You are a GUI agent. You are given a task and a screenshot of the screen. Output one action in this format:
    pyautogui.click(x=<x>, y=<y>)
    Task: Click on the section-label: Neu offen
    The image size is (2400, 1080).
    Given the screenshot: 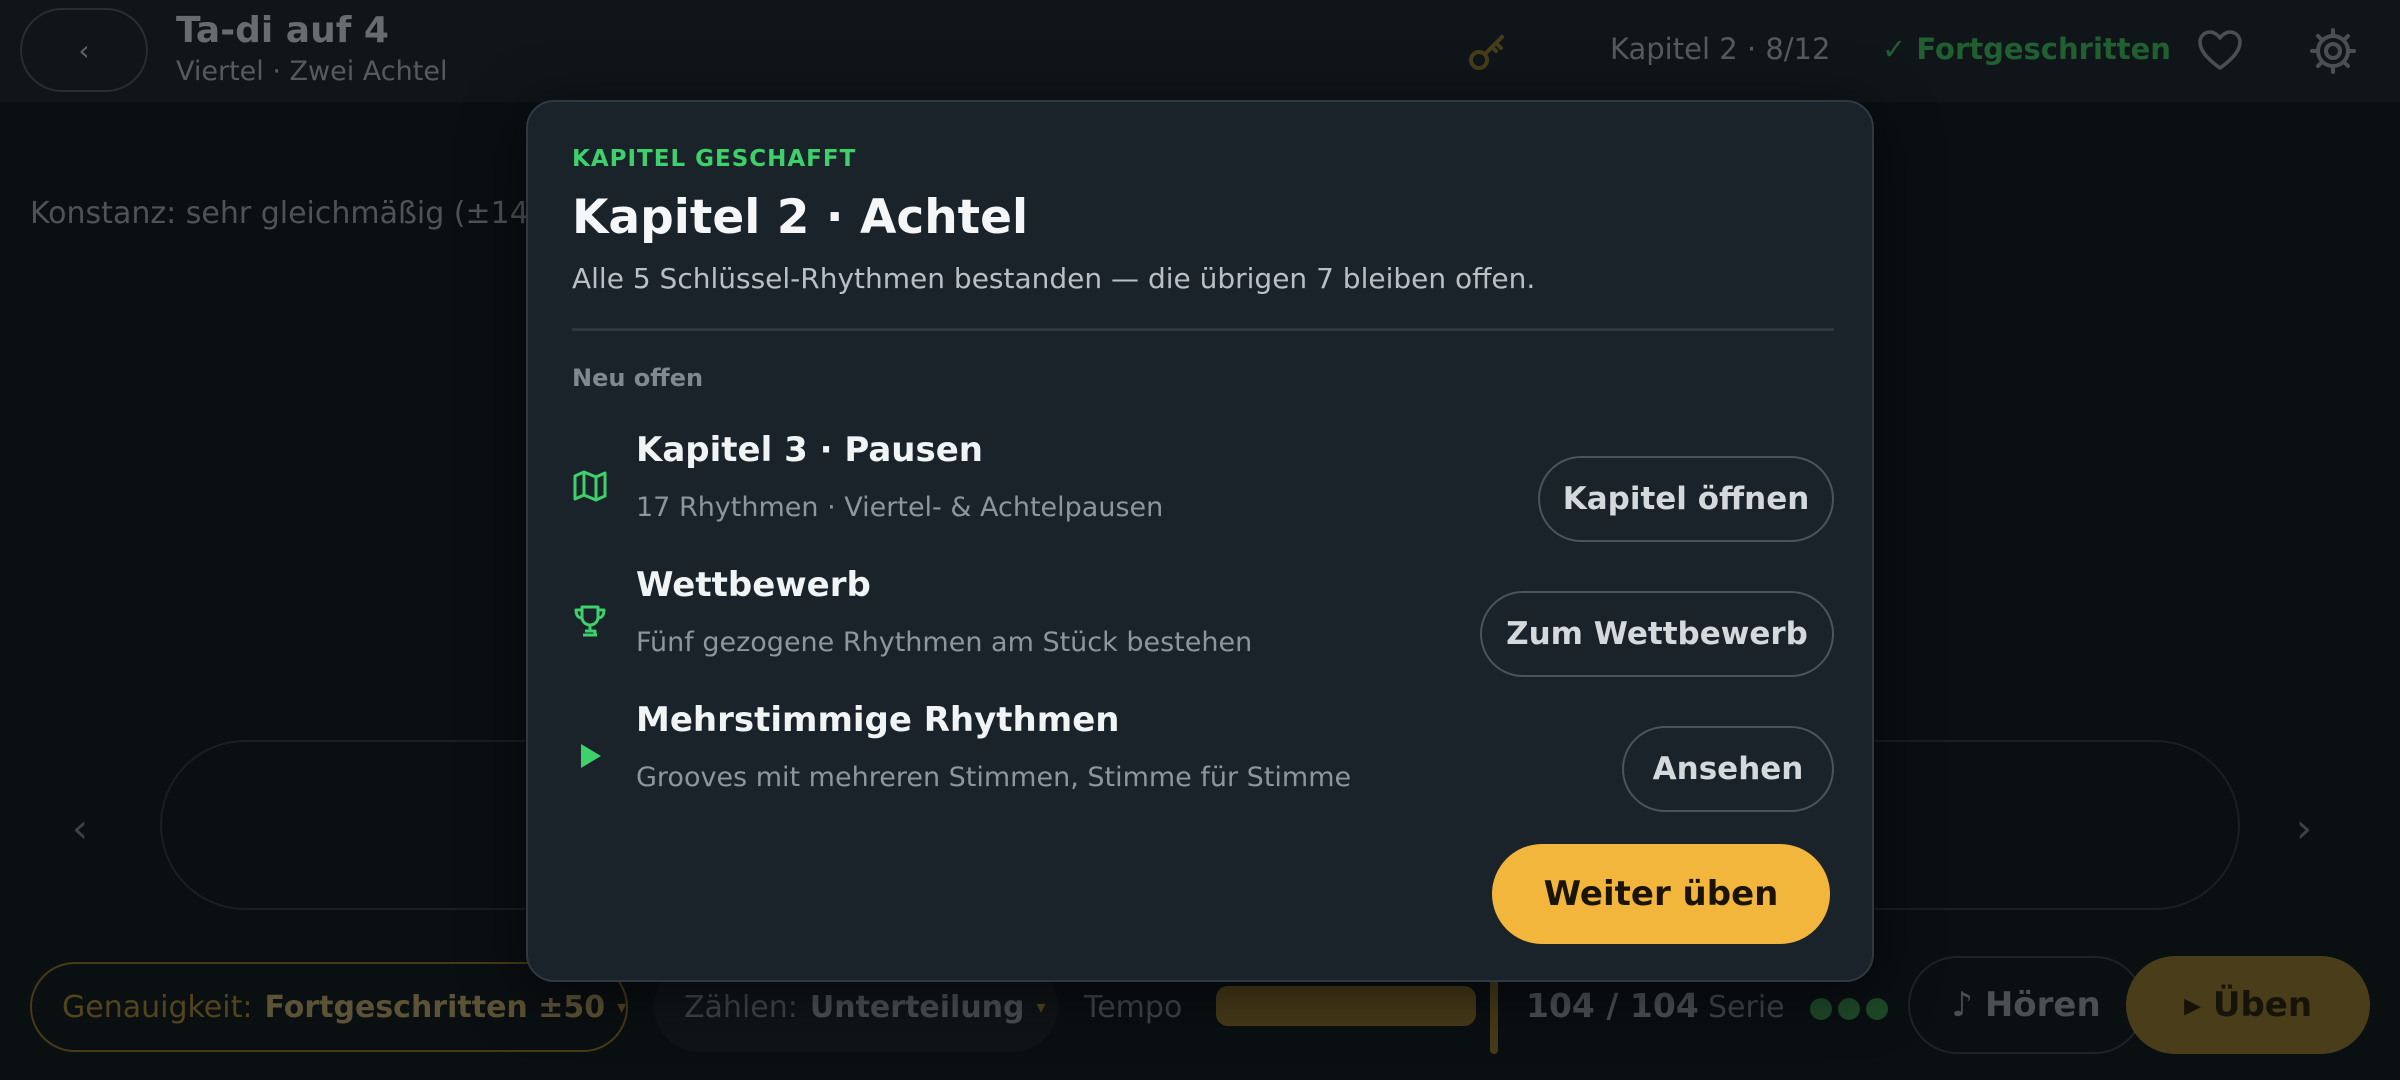 What is the action you would take?
    pyautogui.click(x=638, y=378)
    